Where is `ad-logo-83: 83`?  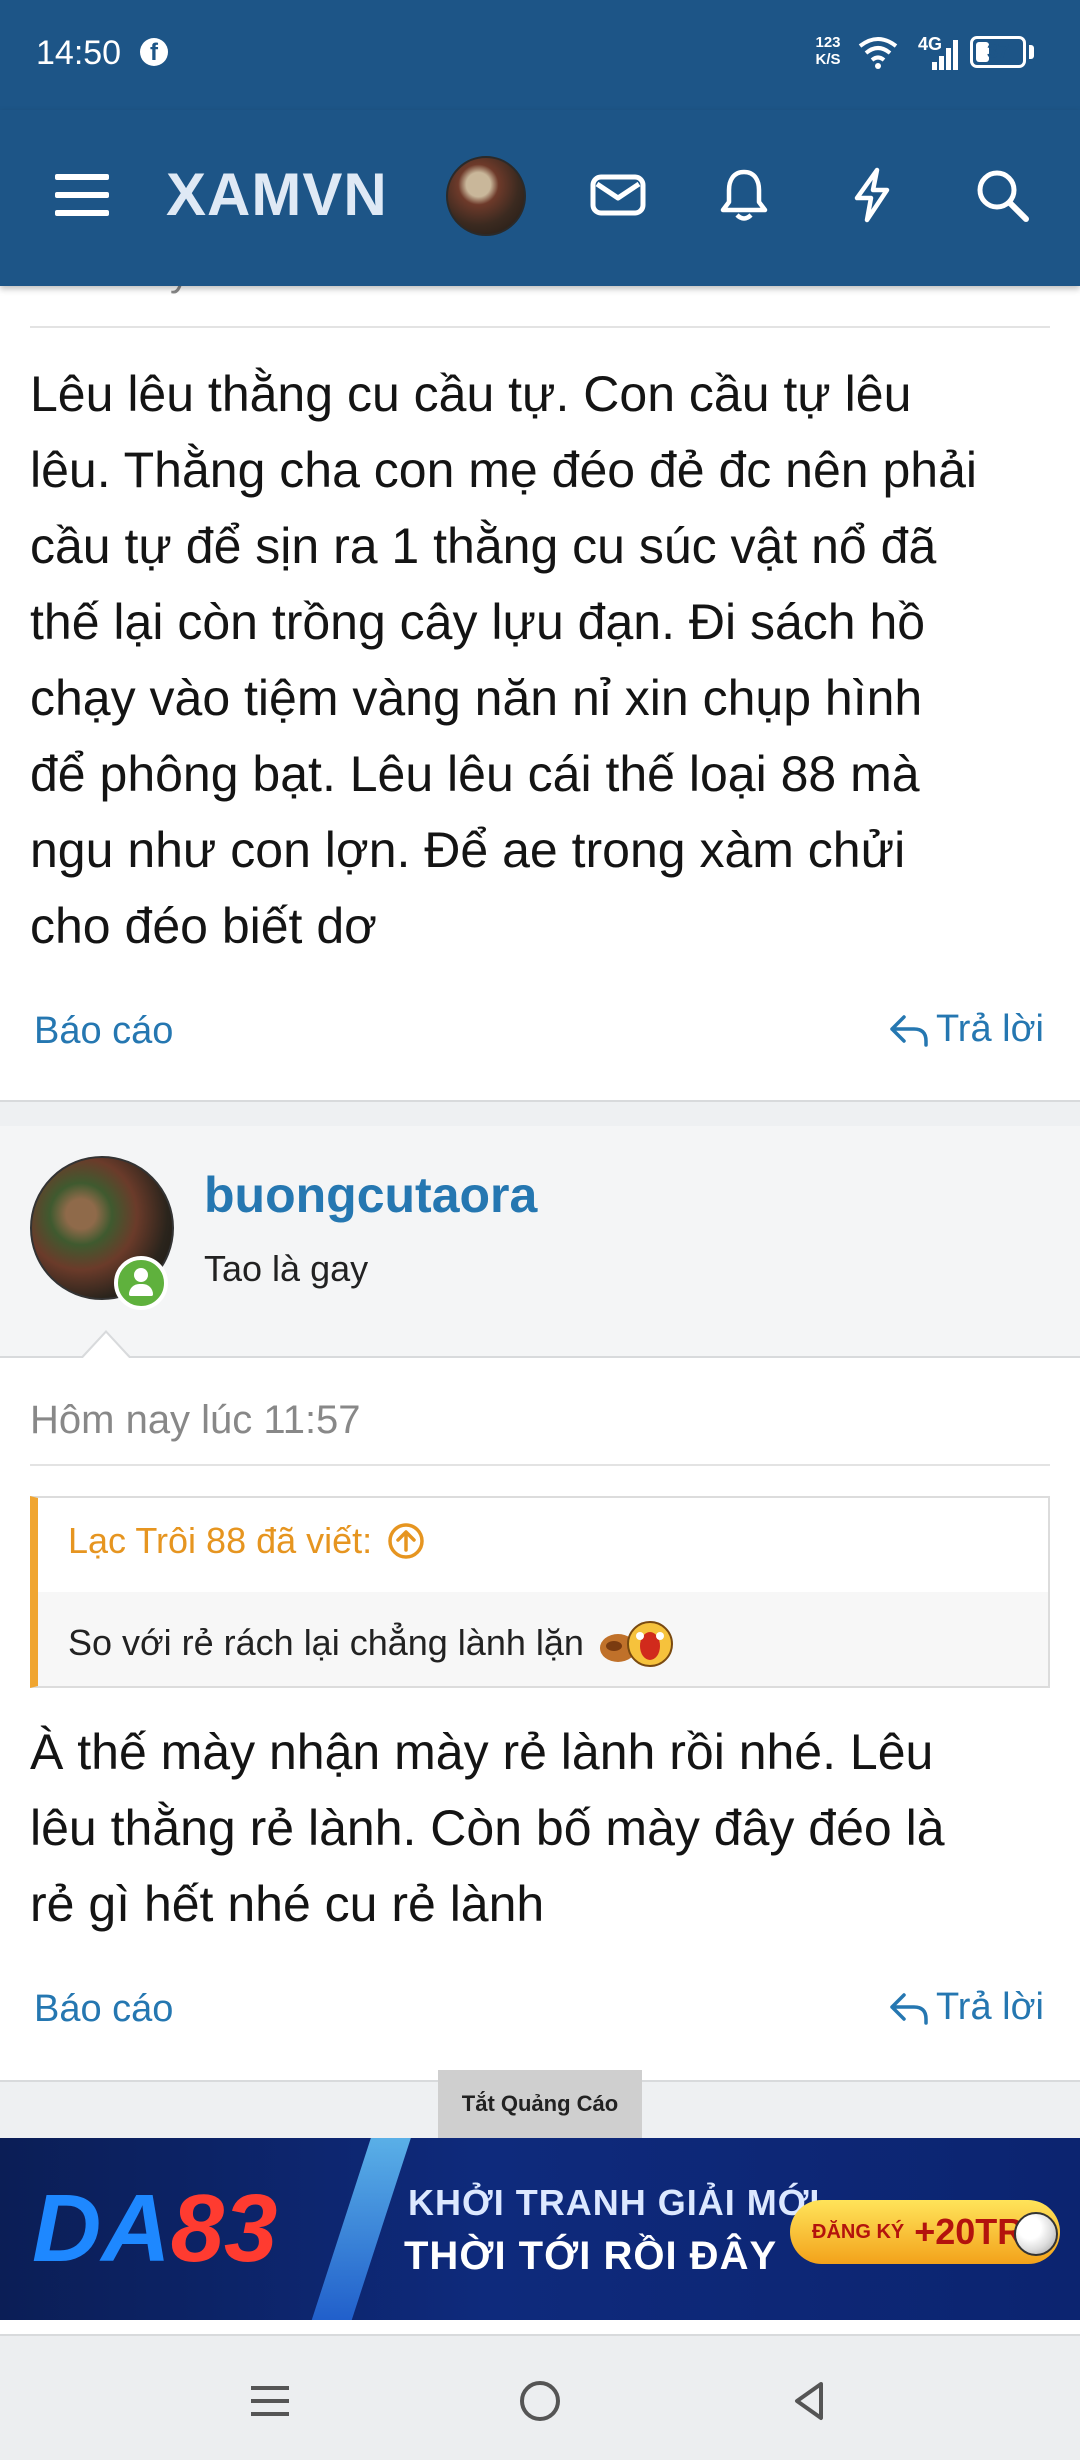 ad-logo-83: 83 is located at coordinates (224, 2228).